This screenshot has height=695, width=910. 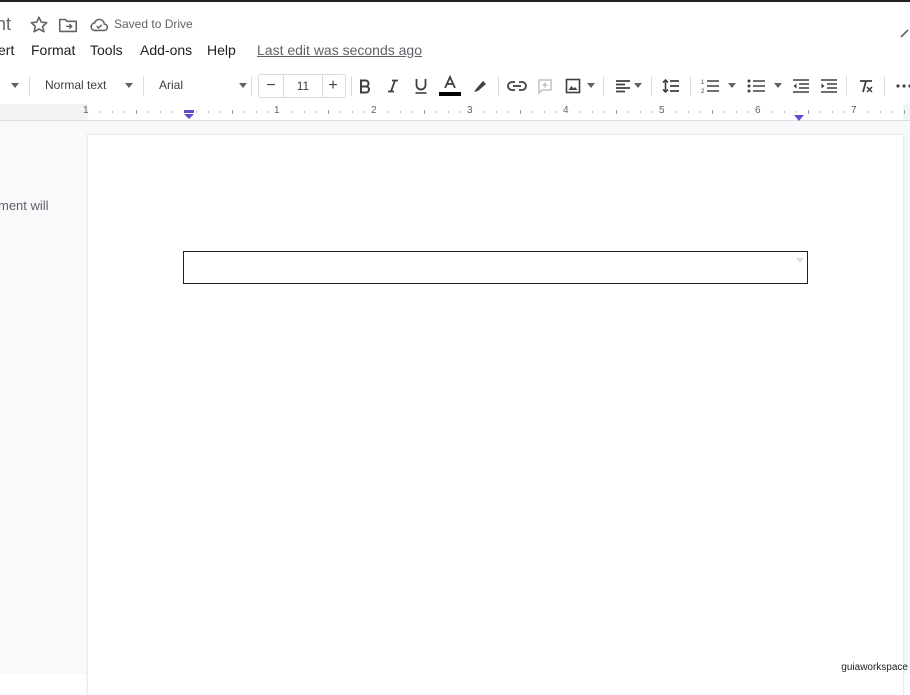 What do you see at coordinates (854, 110) in the screenshot?
I see `ruler-number: 7` at bounding box center [854, 110].